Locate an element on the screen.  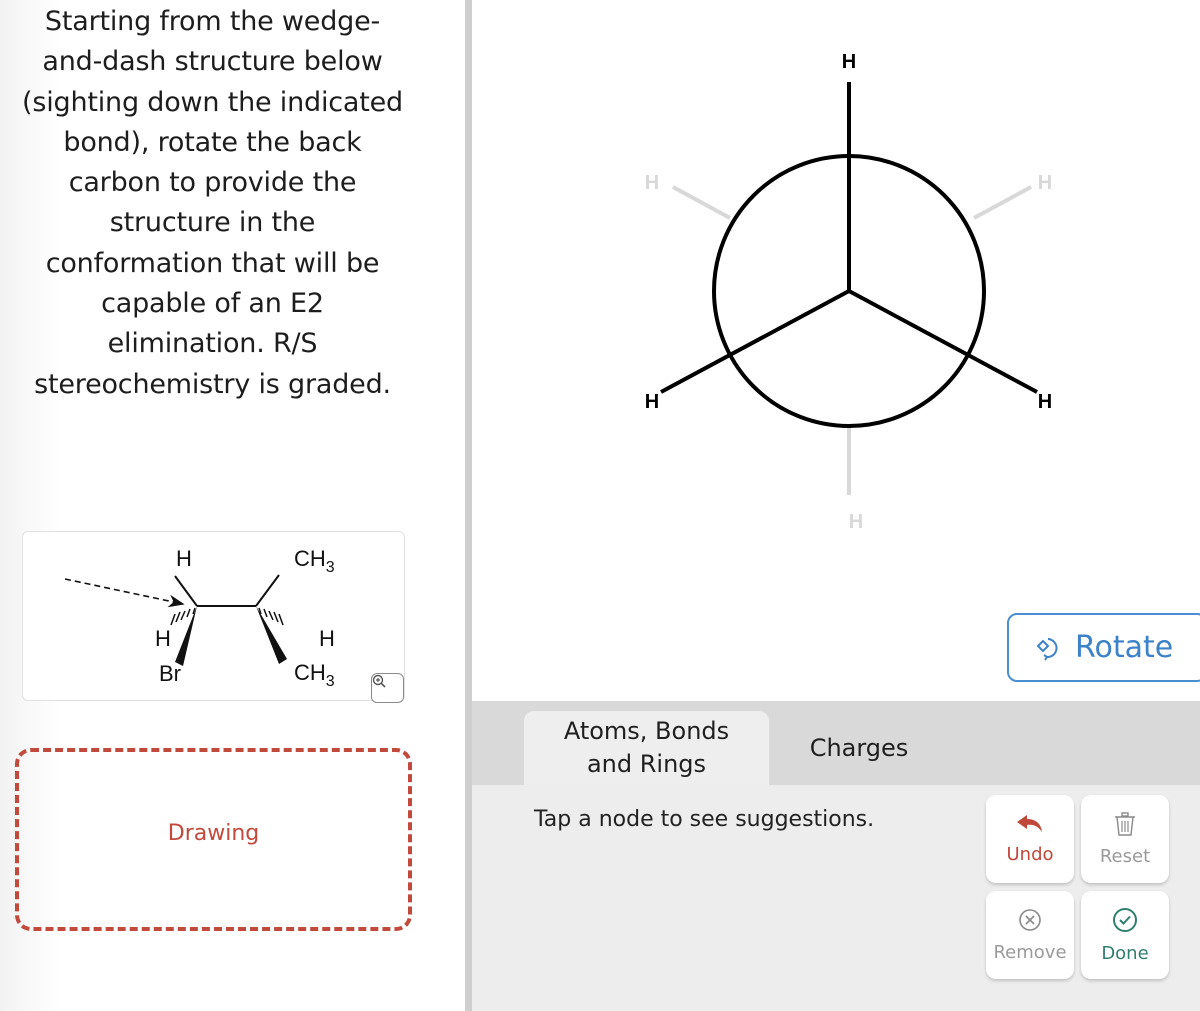
tab-charges-label: Charges is located at coordinates (859, 747).